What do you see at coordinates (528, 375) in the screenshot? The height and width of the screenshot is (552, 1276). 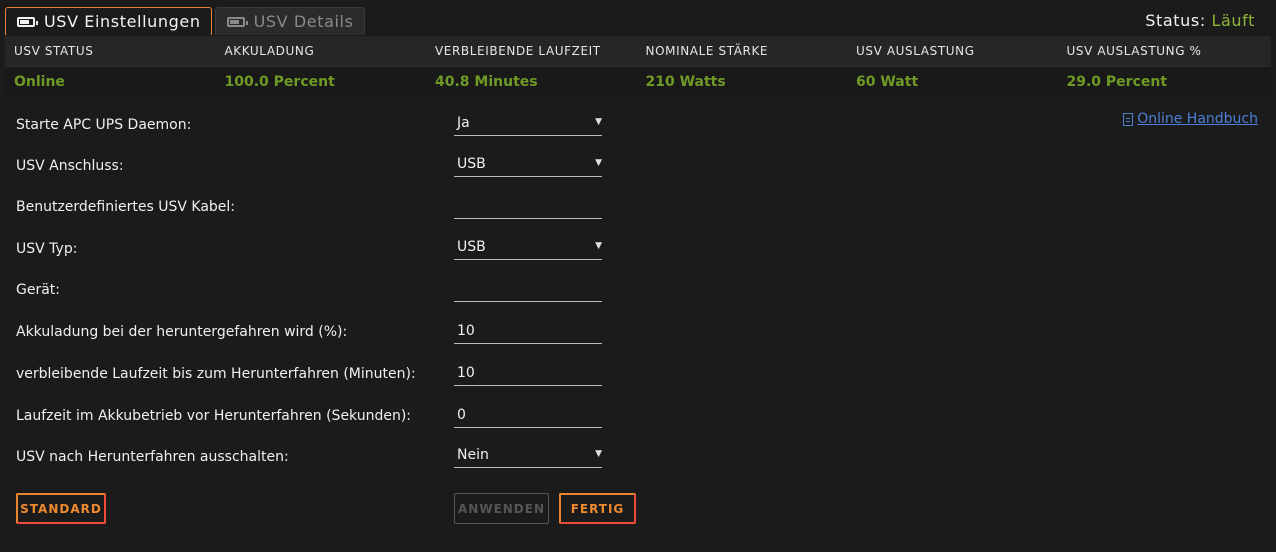 I see `input-remaining-minutes: 10` at bounding box center [528, 375].